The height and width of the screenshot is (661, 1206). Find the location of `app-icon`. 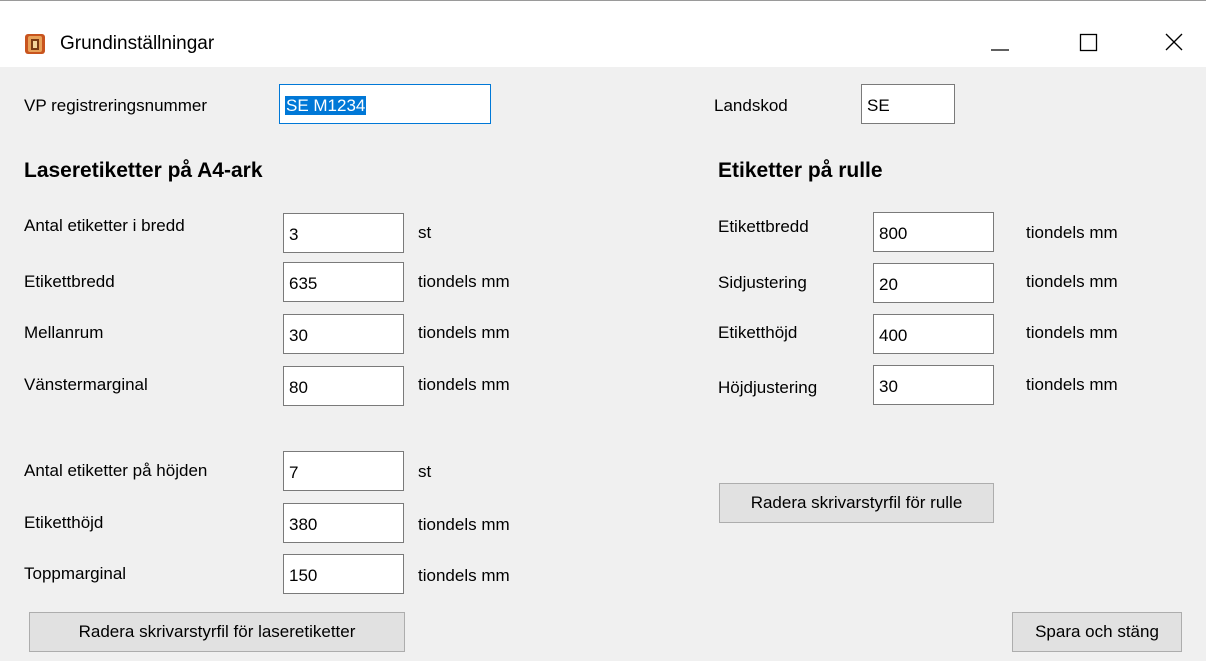

app-icon is located at coordinates (35, 44).